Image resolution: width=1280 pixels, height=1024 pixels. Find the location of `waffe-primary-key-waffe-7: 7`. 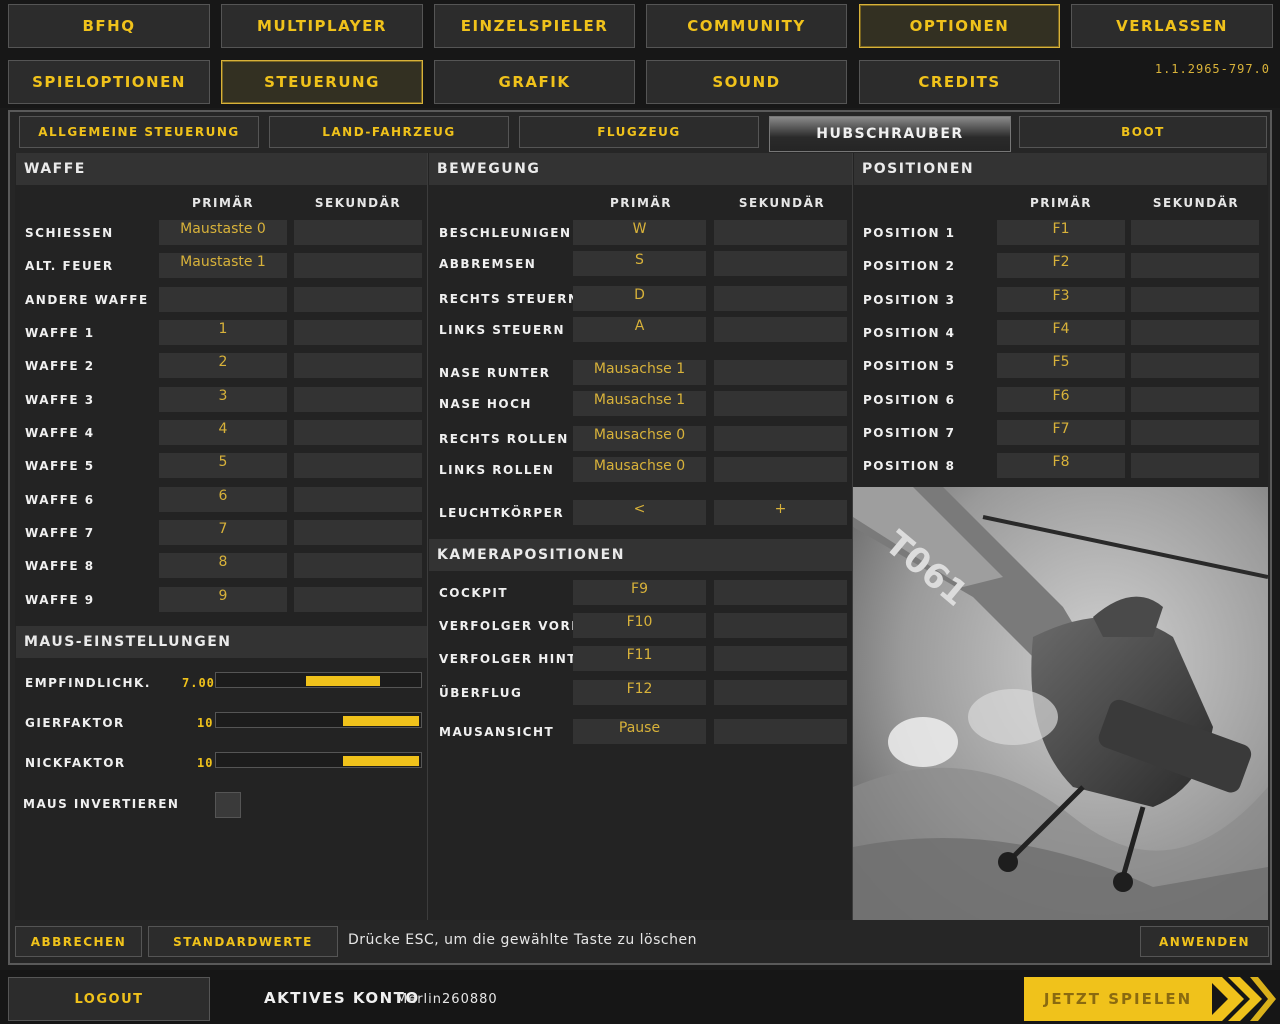

waffe-primary-key-waffe-7: 7 is located at coordinates (223, 532).